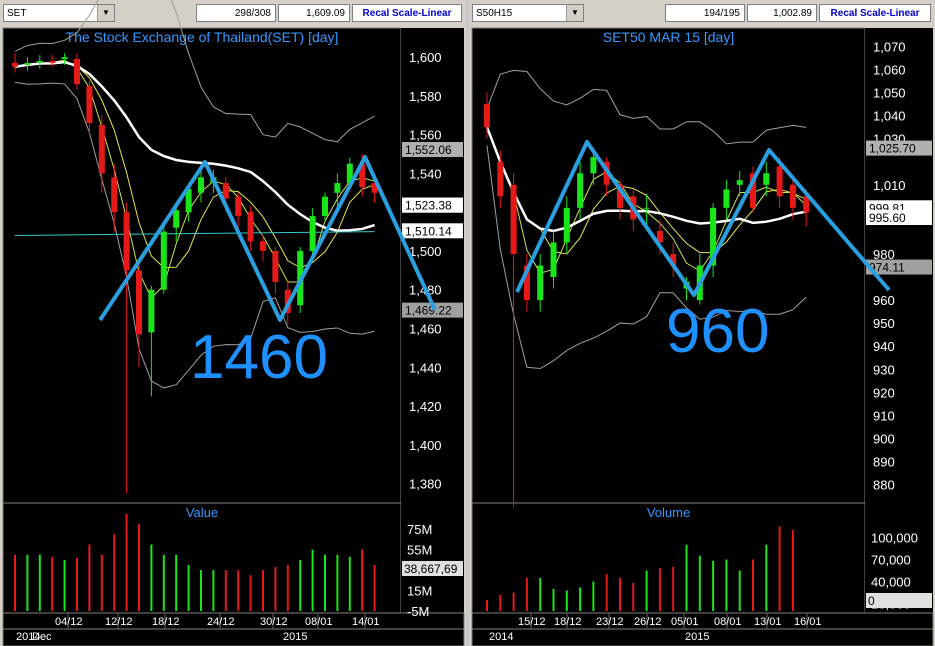 Image resolution: width=935 pixels, height=646 pixels. What do you see at coordinates (259, 357) in the screenshot?
I see `annotation-label: 1460` at bounding box center [259, 357].